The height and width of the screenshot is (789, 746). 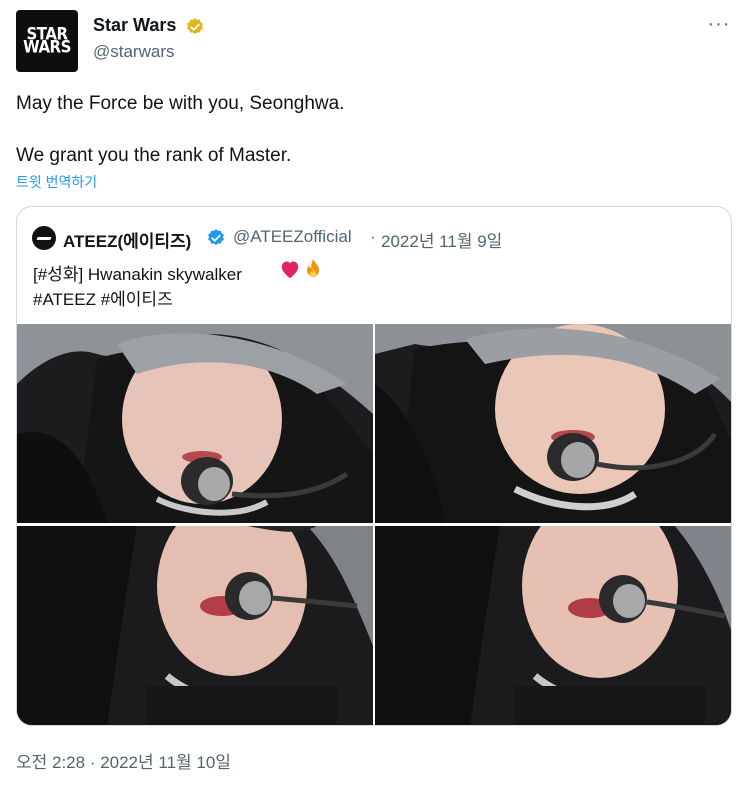 What do you see at coordinates (313, 268) in the screenshot?
I see `fire-icon` at bounding box center [313, 268].